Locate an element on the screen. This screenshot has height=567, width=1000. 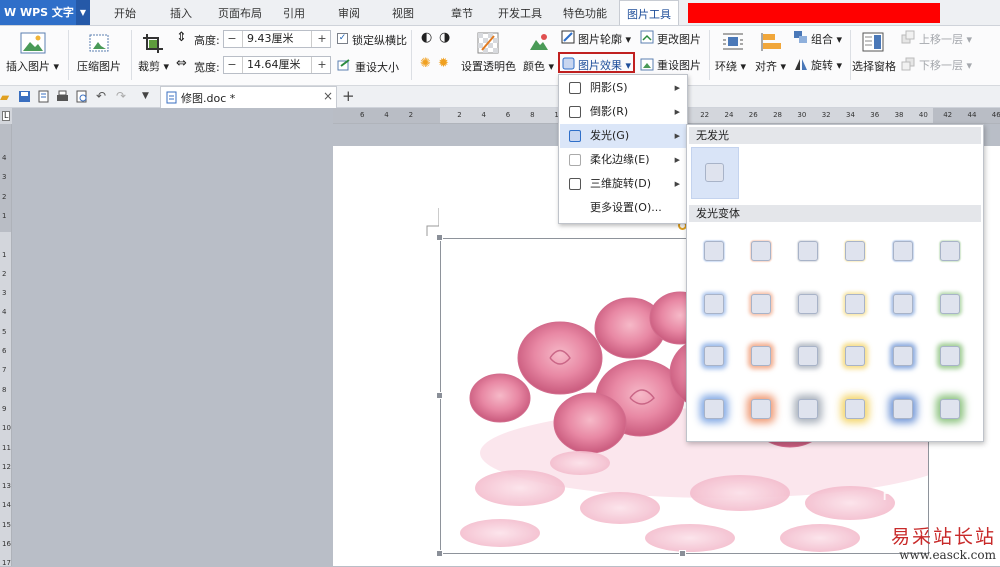
width-value: 14.64厘米 is located at coordinates (277, 65).